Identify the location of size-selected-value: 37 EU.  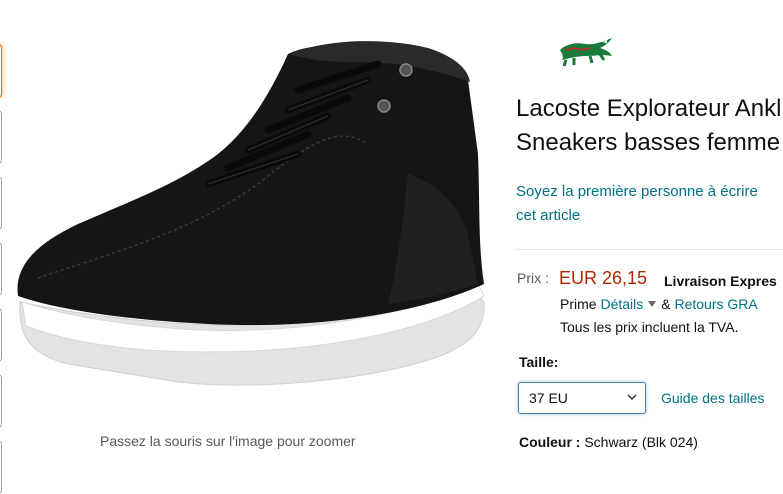
(548, 398).